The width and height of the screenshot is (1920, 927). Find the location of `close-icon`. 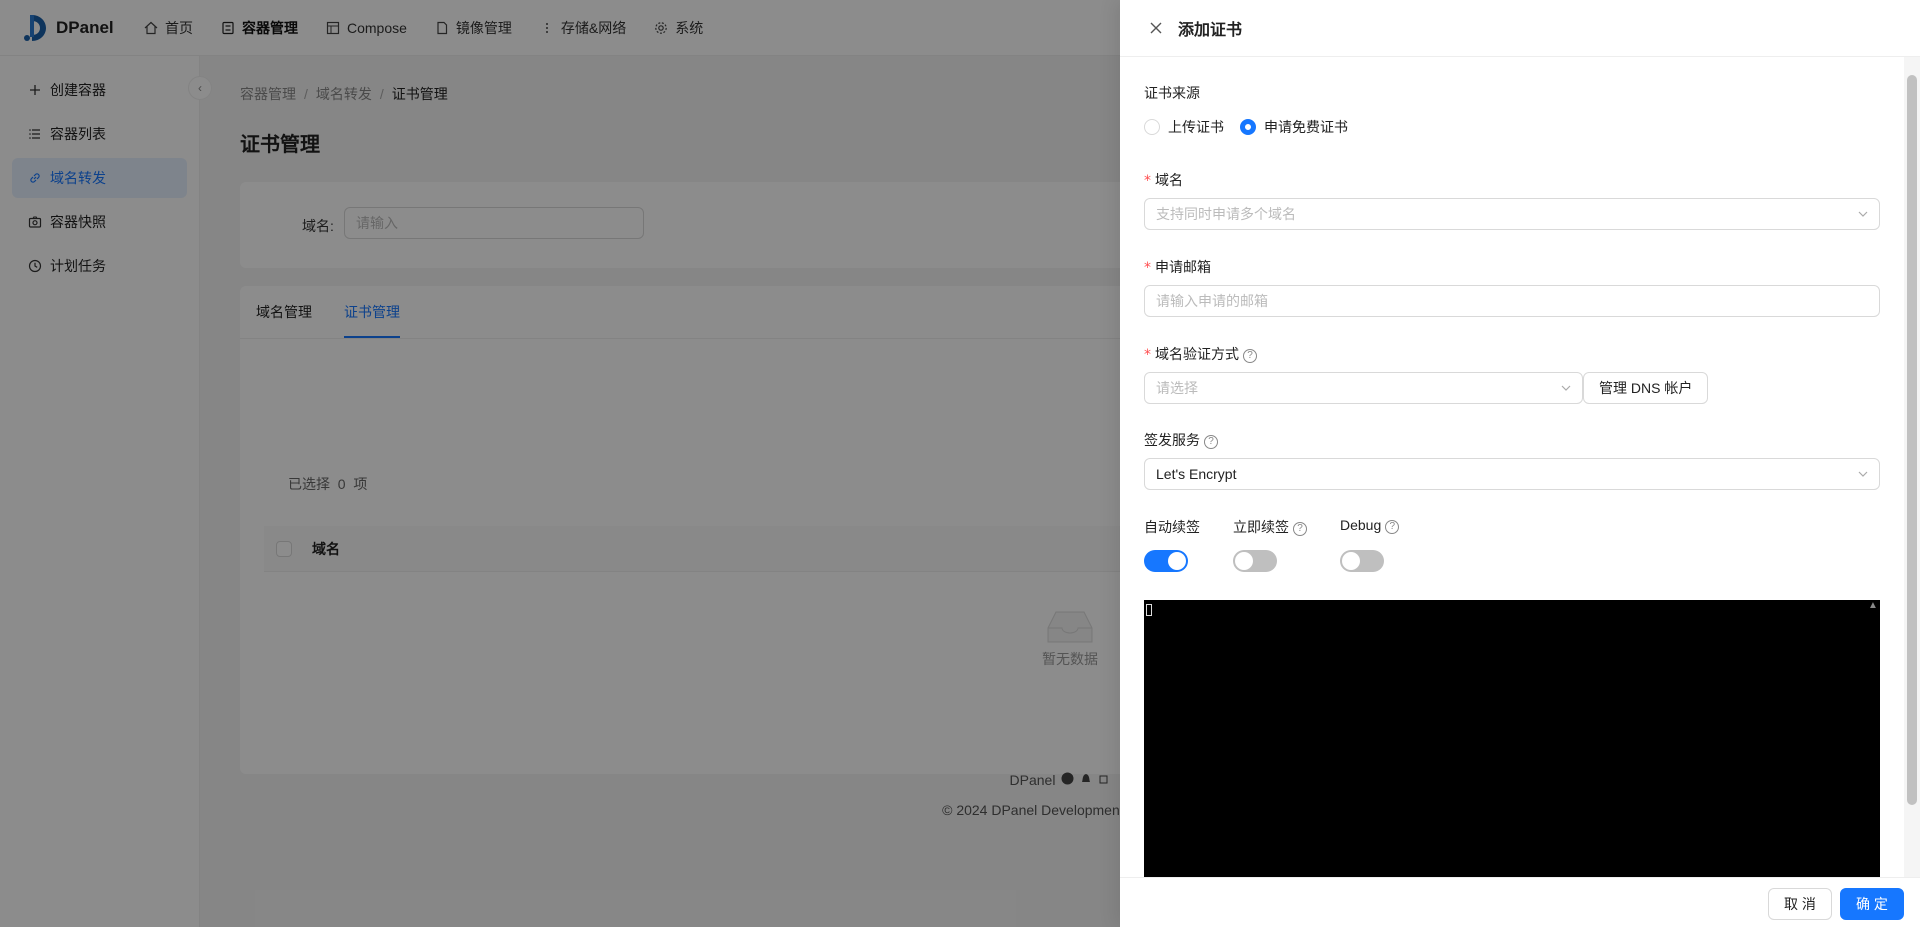

close-icon is located at coordinates (1156, 28).